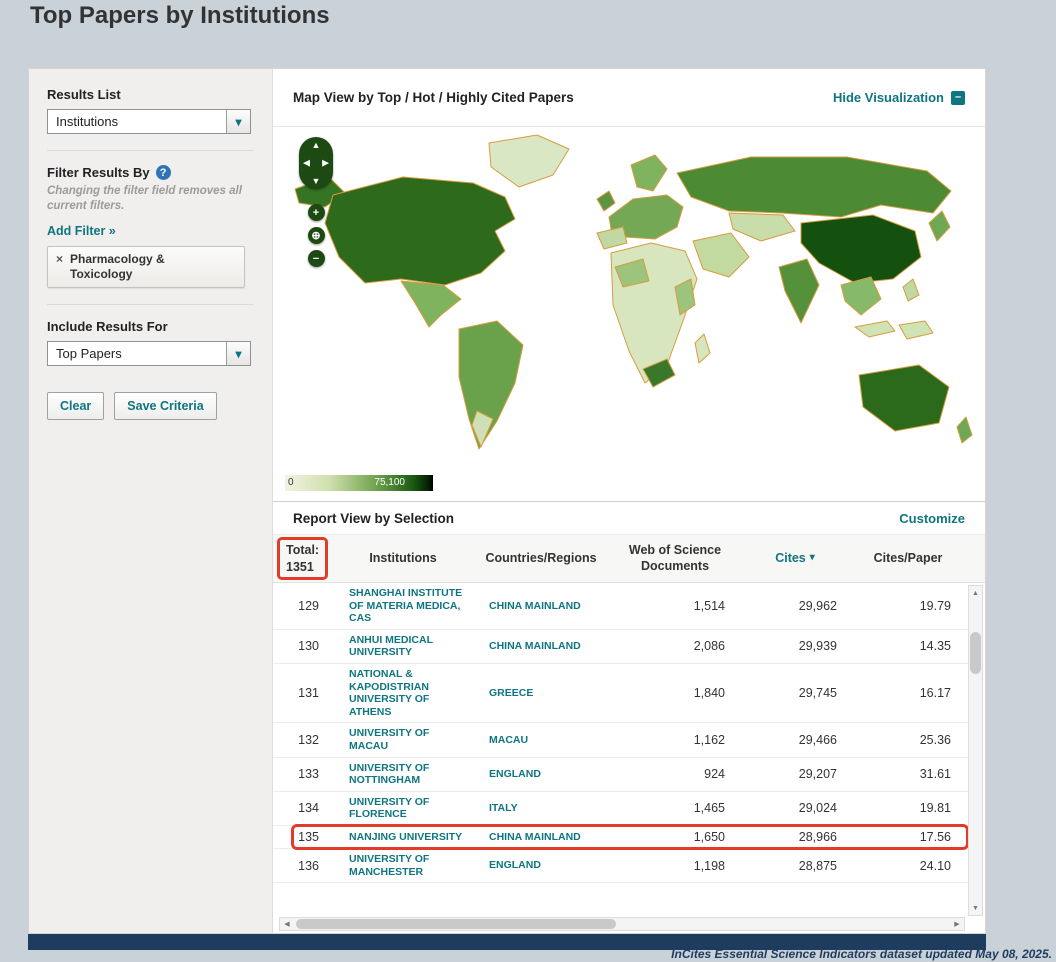  Describe the element at coordinates (529, 161) in the screenshot. I see `map-region-greenland` at that location.